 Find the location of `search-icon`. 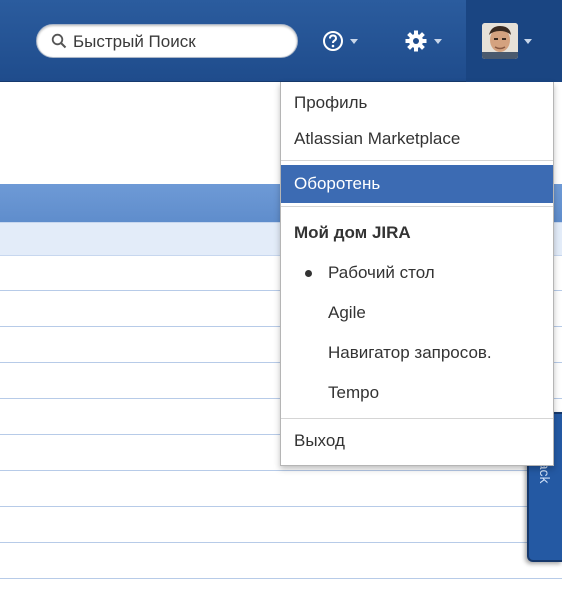

search-icon is located at coordinates (59, 41).